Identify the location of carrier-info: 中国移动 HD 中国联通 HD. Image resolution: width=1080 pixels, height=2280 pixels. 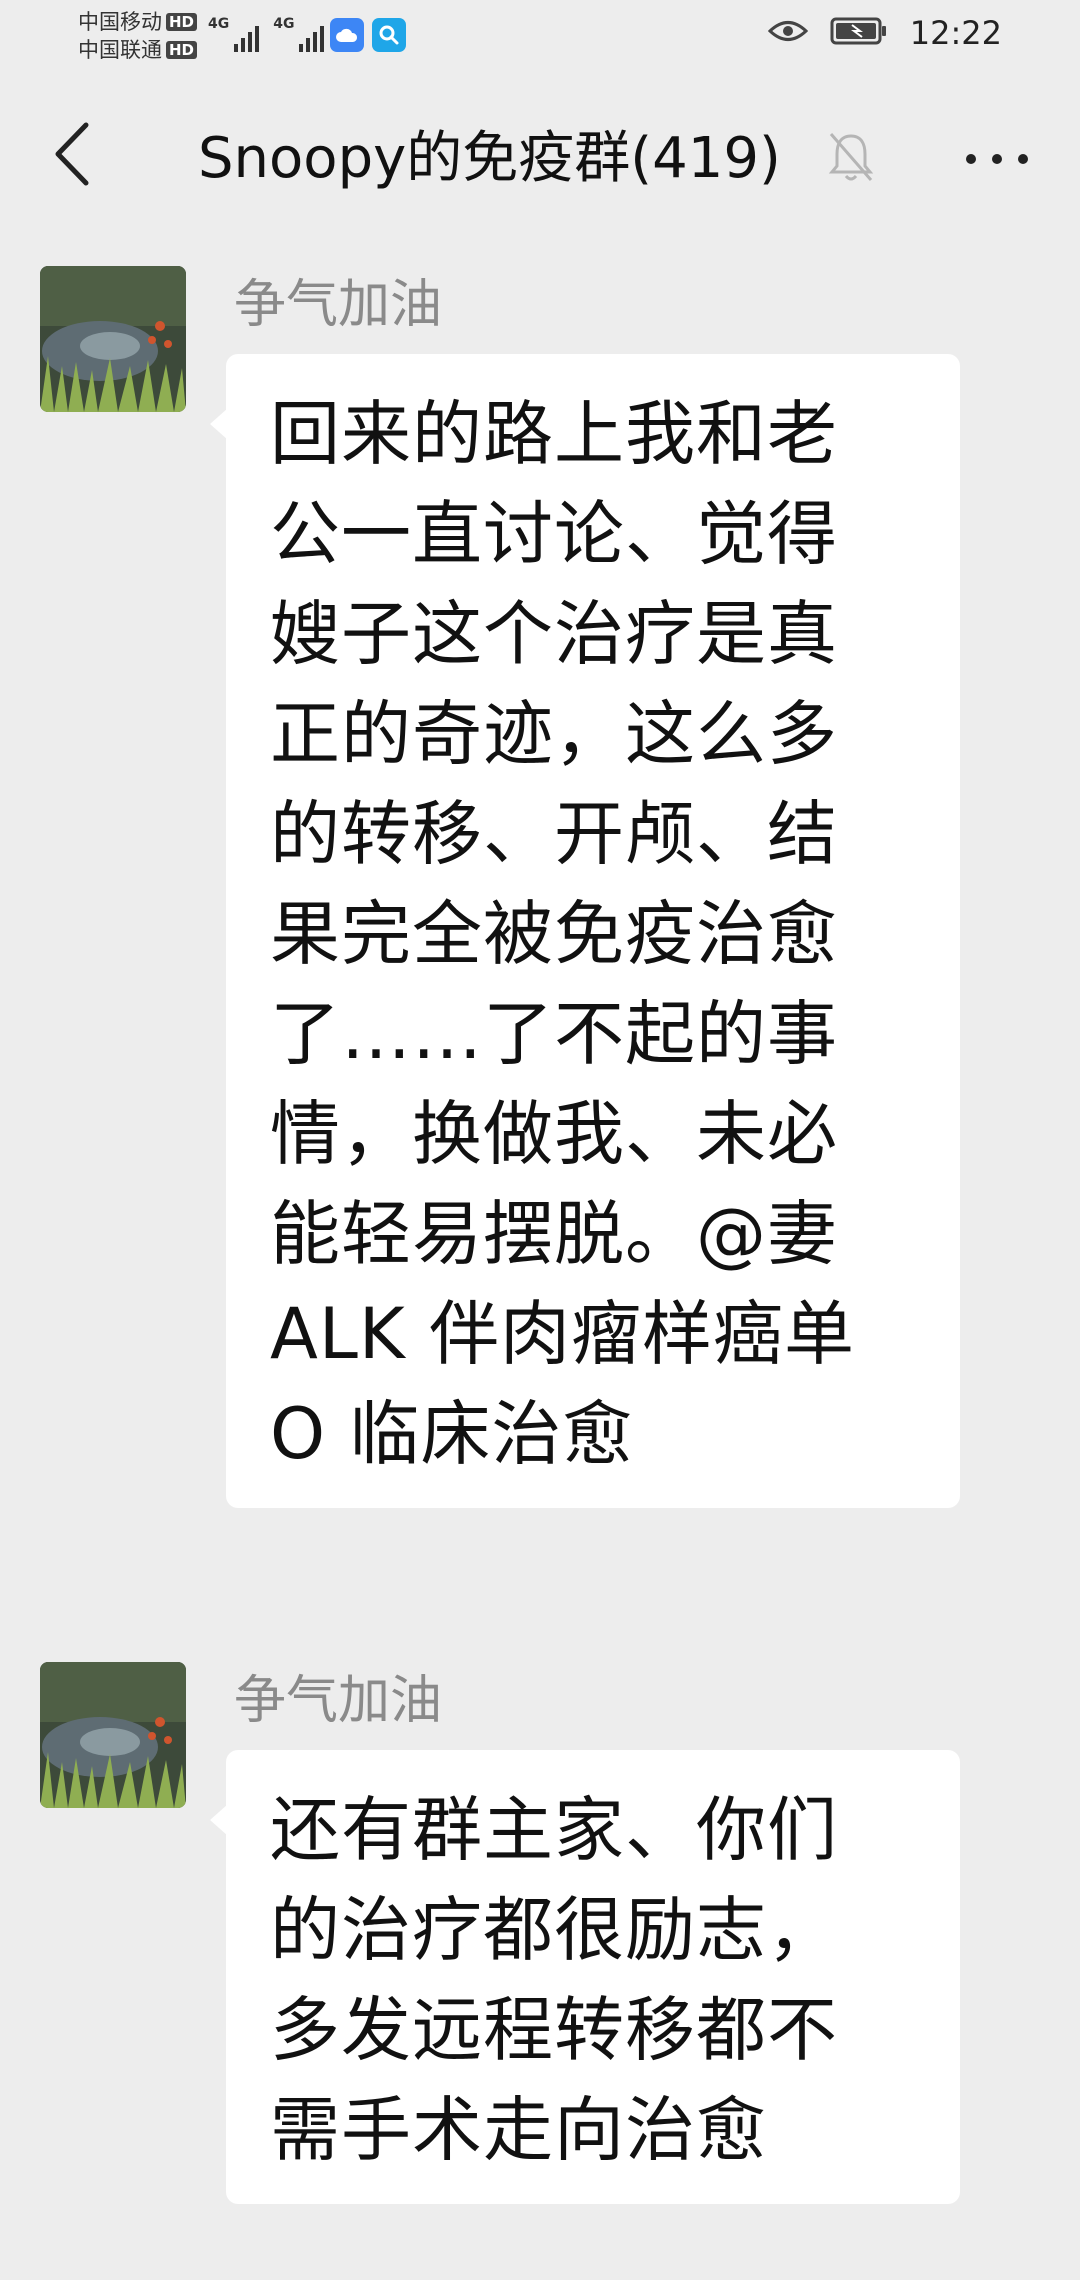
(138, 36).